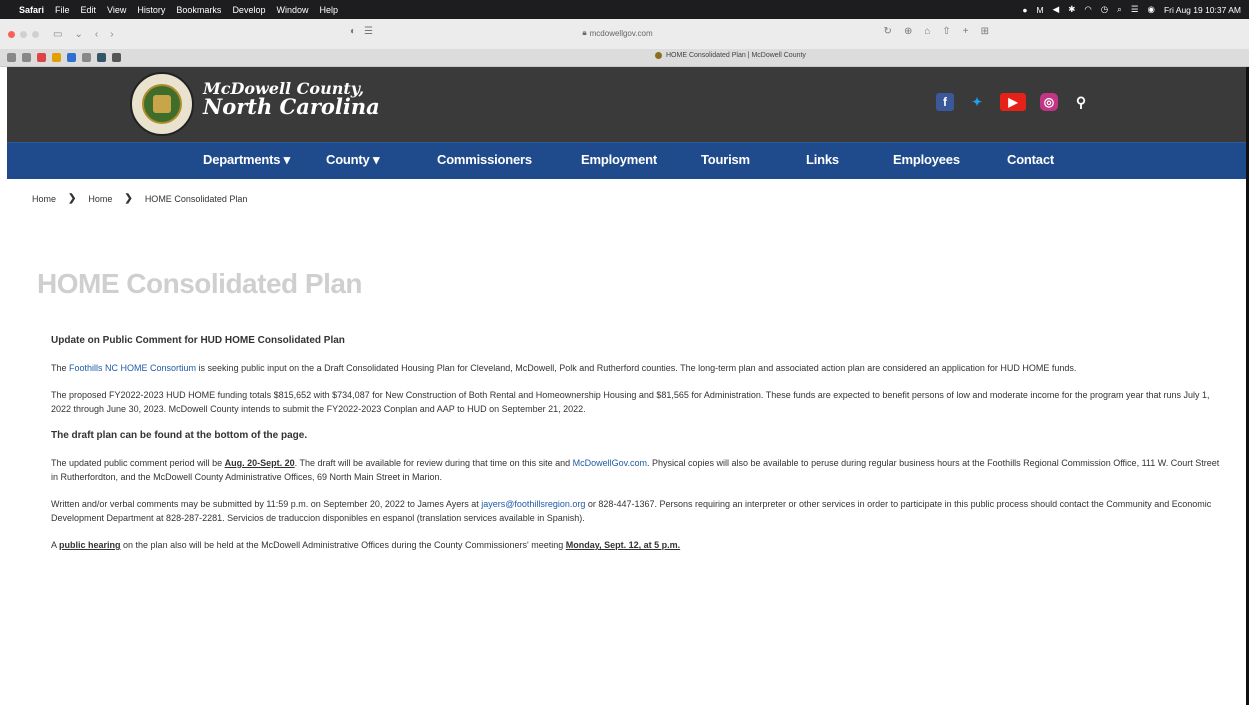 Image resolution: width=1249 pixels, height=705 pixels. What do you see at coordinates (533, 504) in the screenshot?
I see `email-link: jayers@foothillsregion.org` at bounding box center [533, 504].